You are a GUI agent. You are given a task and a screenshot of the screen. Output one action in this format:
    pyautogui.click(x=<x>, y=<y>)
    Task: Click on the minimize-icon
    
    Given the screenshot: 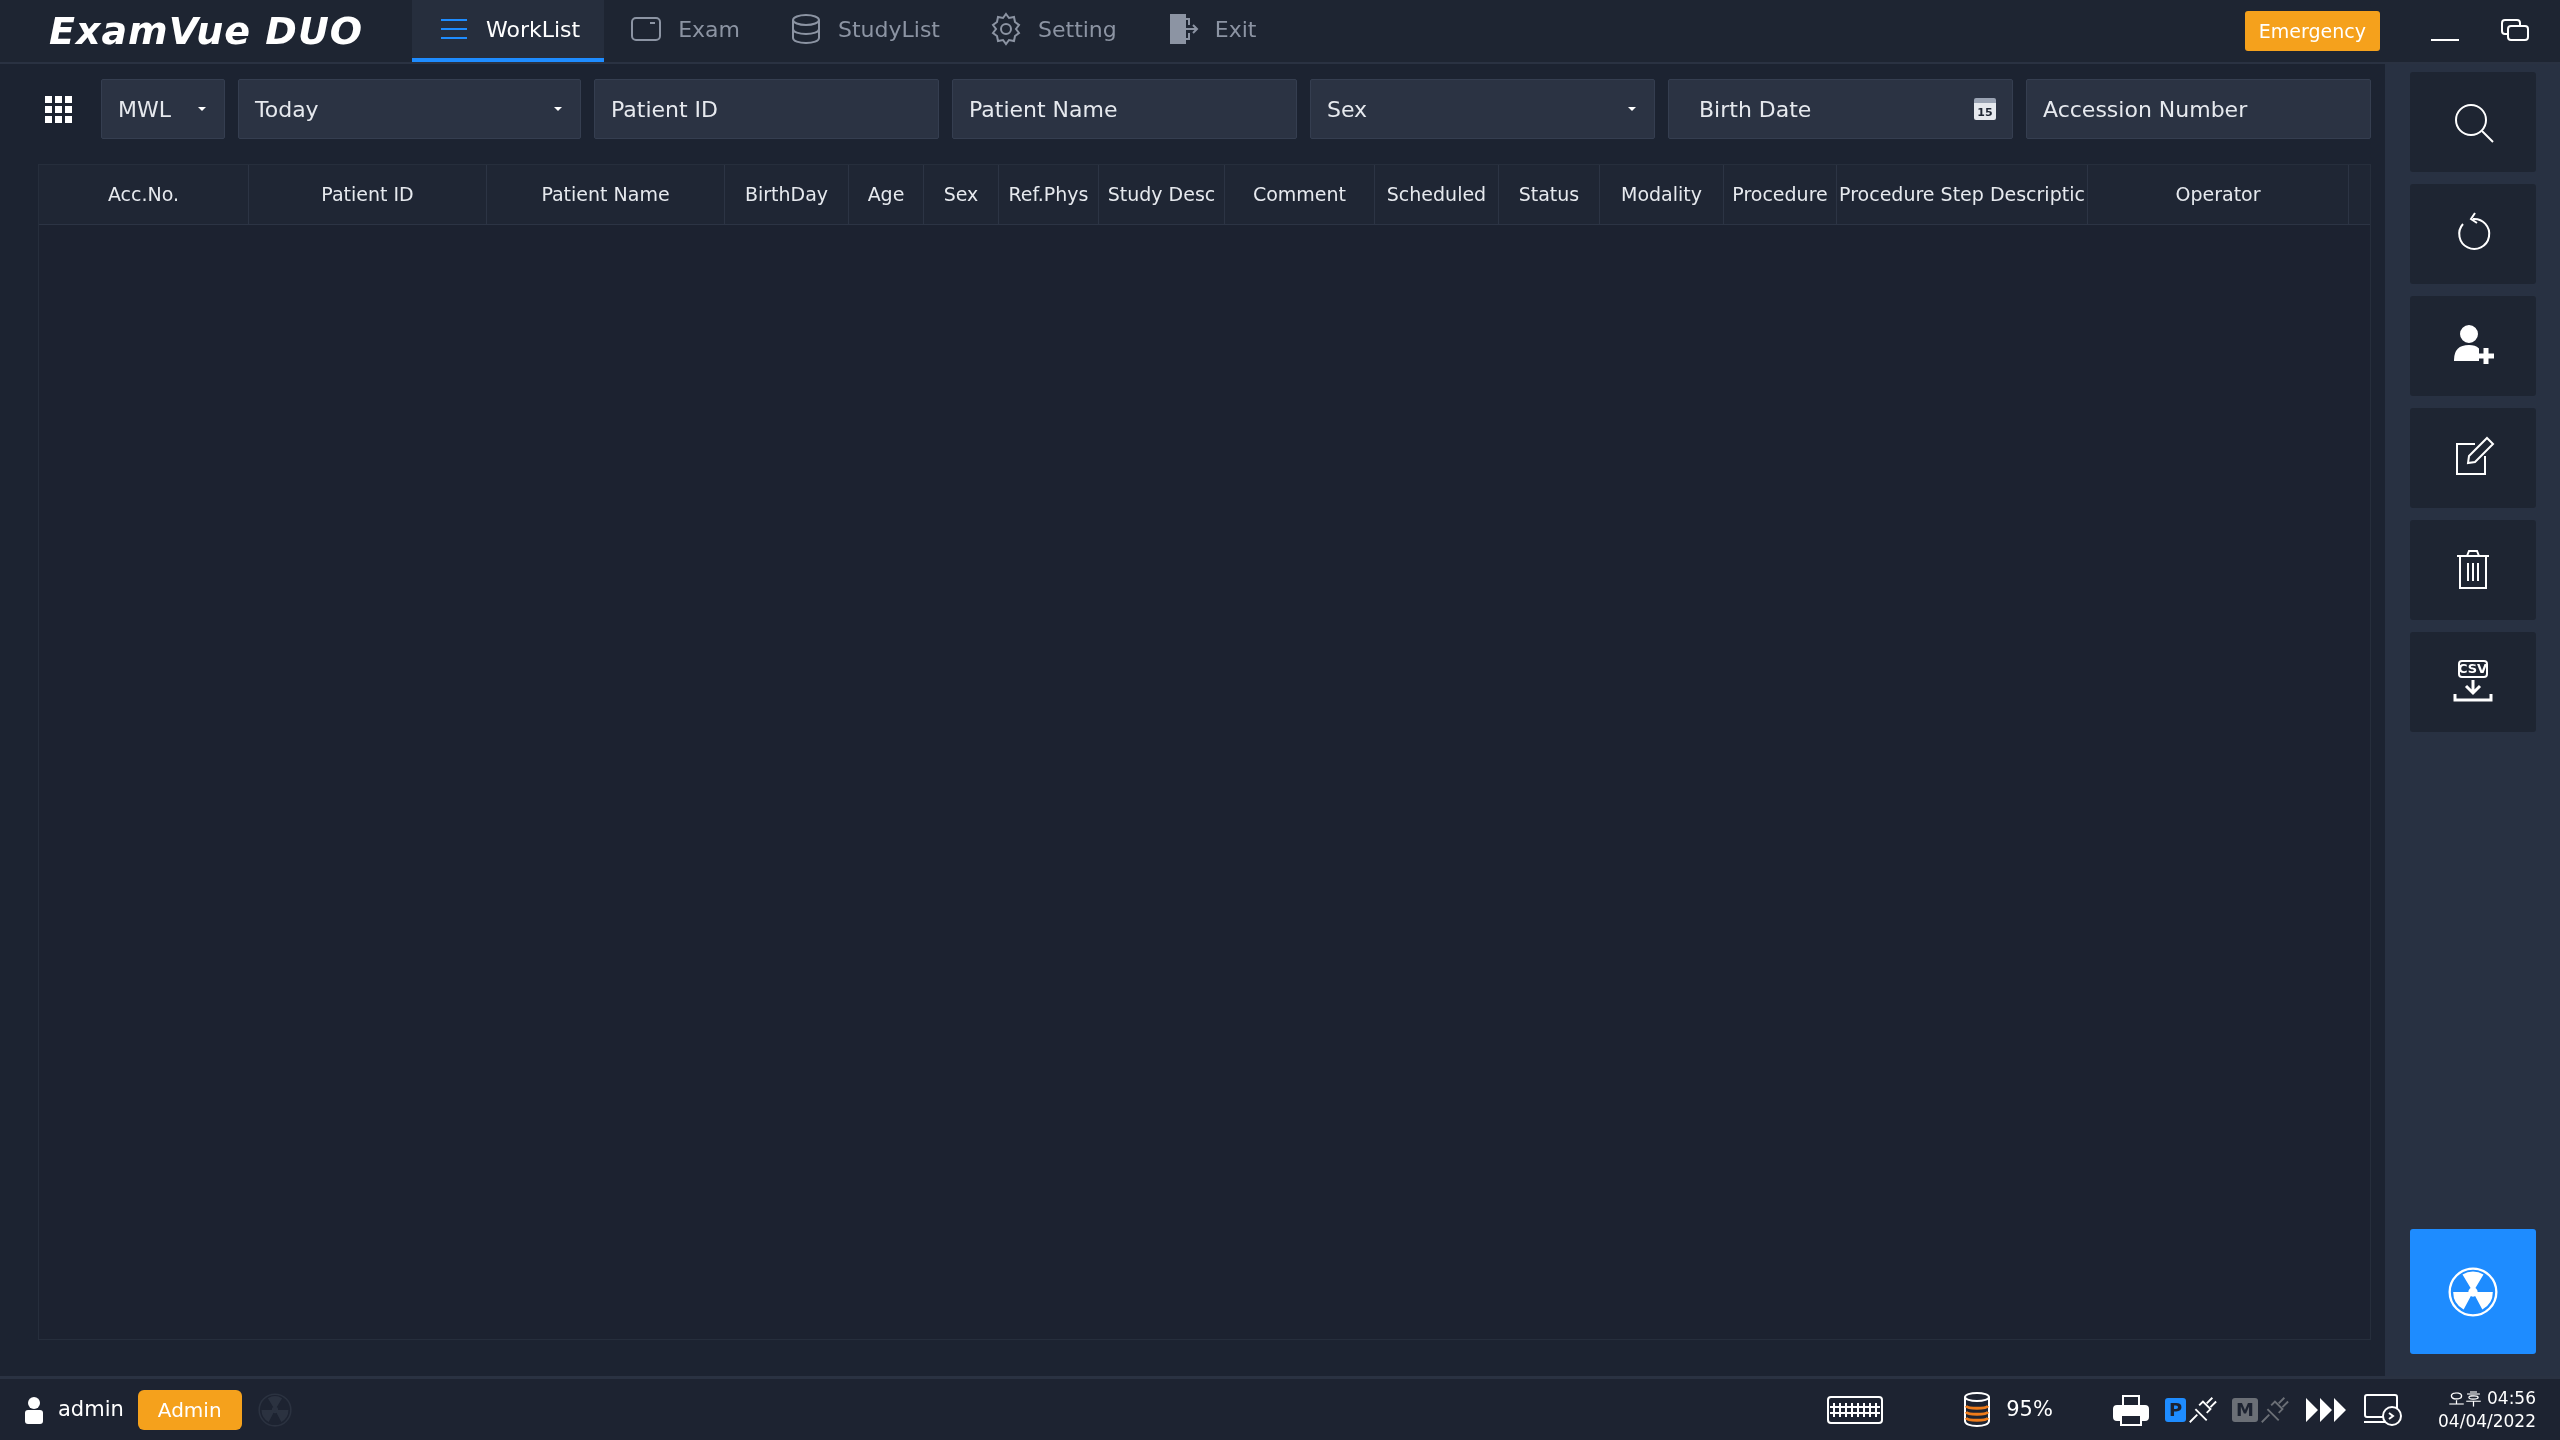 What is the action you would take?
    pyautogui.click(x=2445, y=39)
    